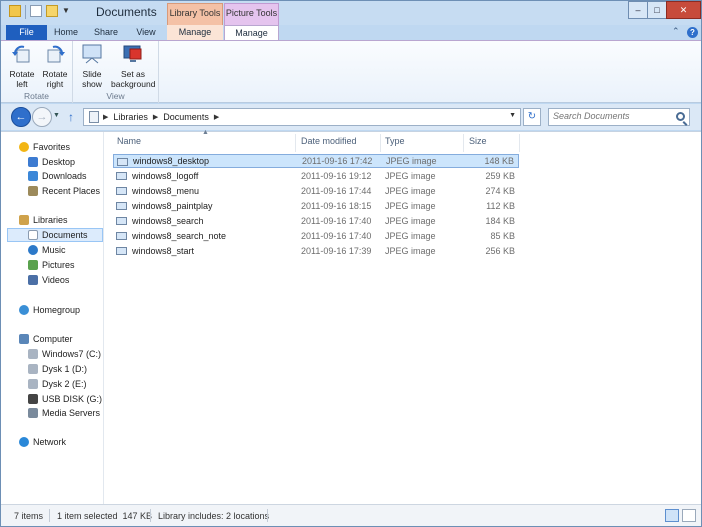 This screenshot has width=702, height=527. Describe the element at coordinates (50, 220) in the screenshot. I see `nav-libraries-label: Libraries` at that location.